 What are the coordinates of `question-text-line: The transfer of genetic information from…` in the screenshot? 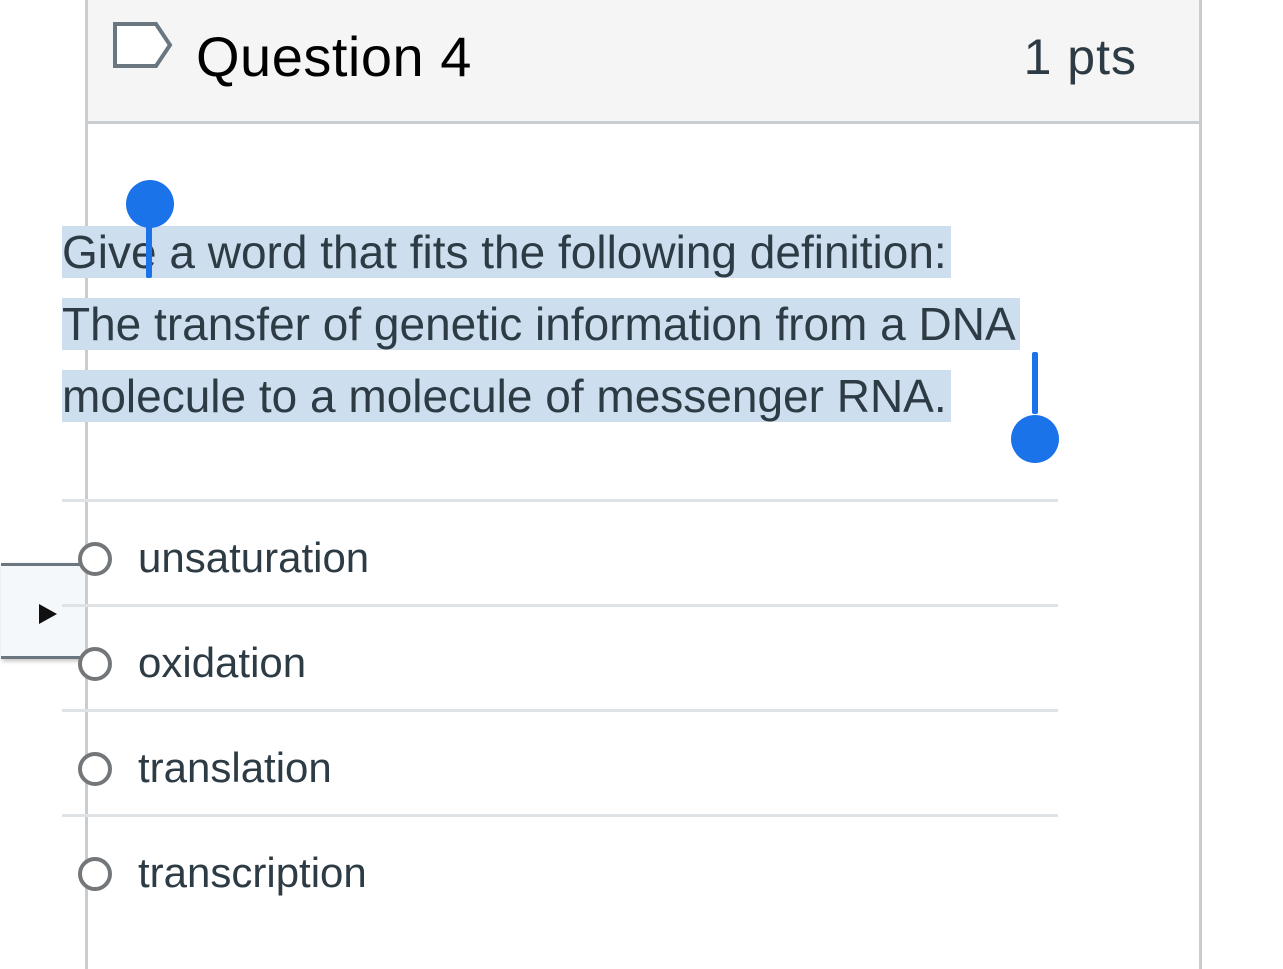 It's located at (541, 324).